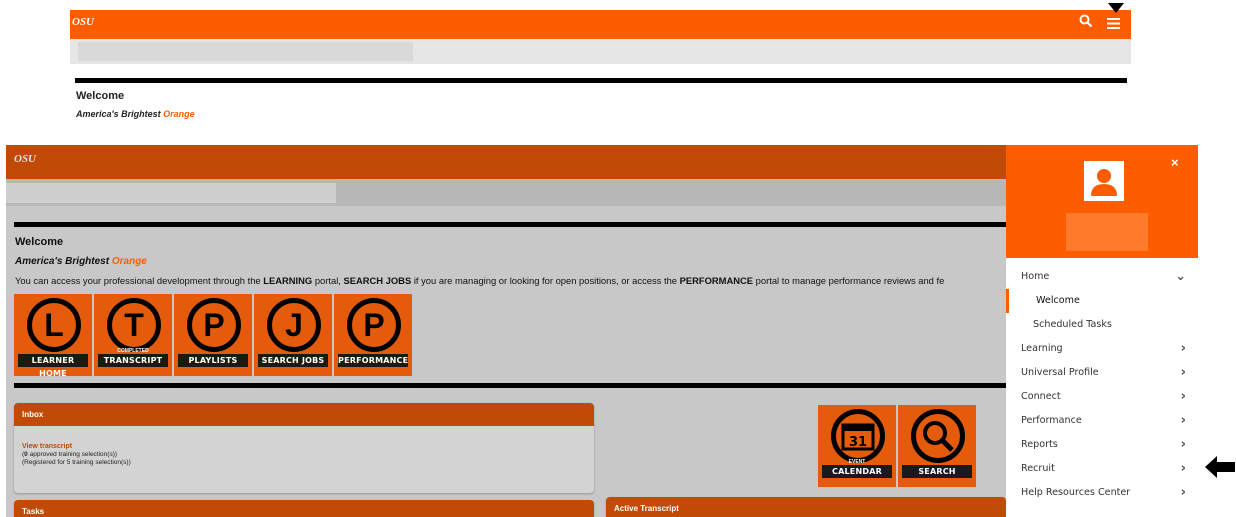  What do you see at coordinates (1113, 22) in the screenshot?
I see `hamburger-menu-icon` at bounding box center [1113, 22].